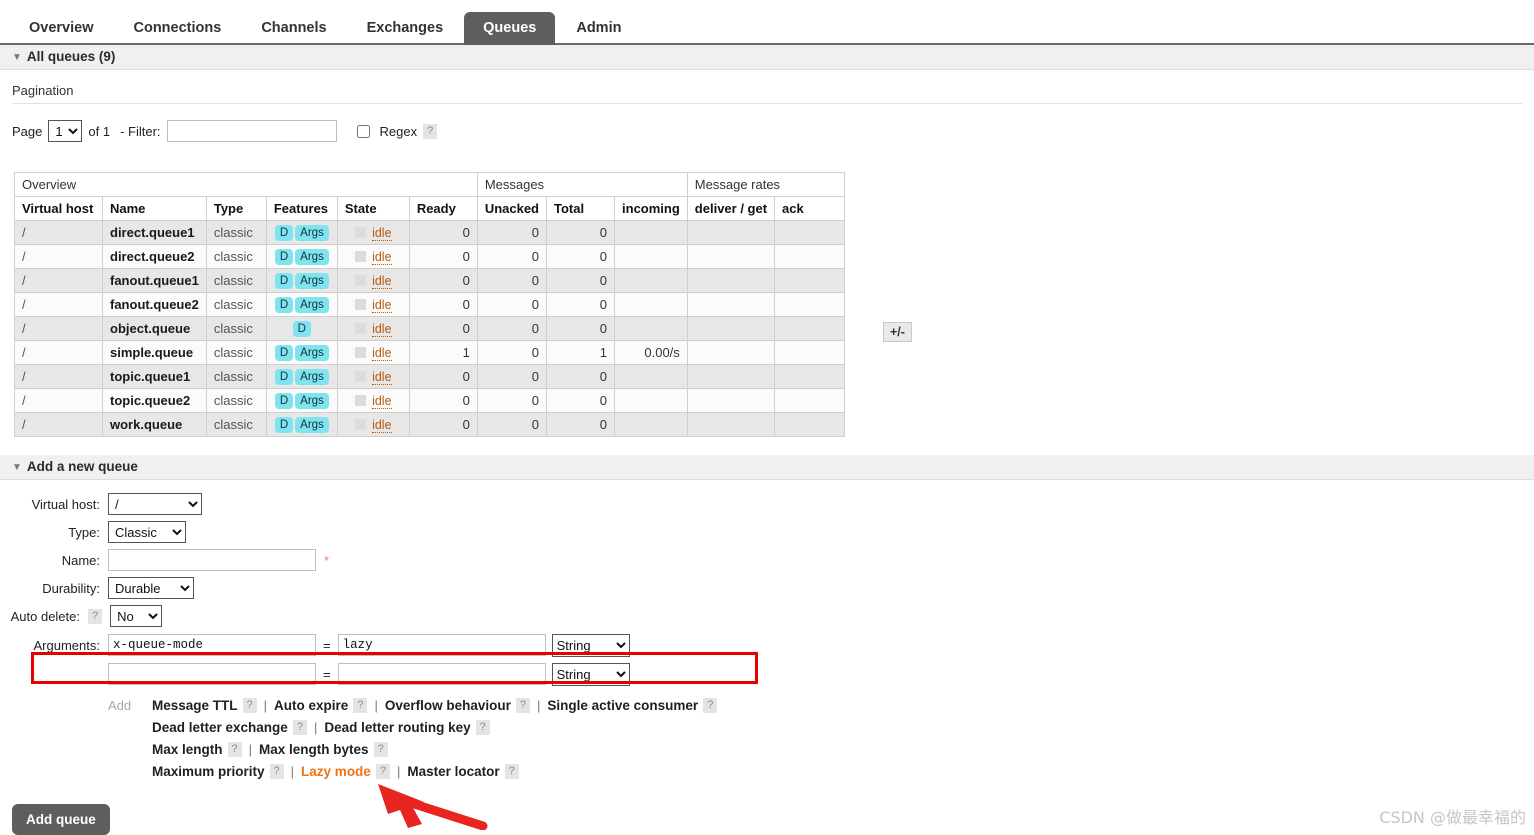  I want to click on page-select: 1, so click(65, 131).